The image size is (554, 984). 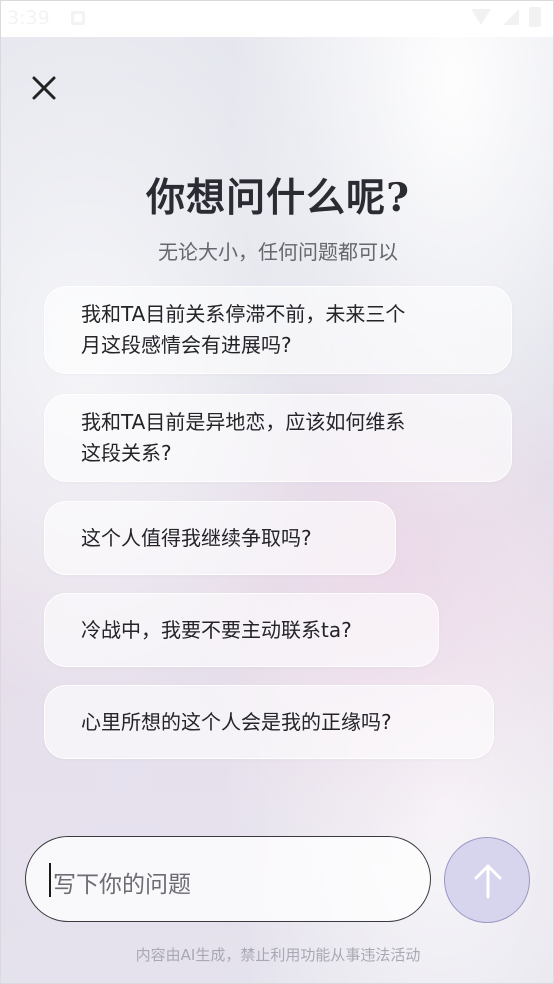 I want to click on suggestion-line: 我和TA目前关系停滞不前，未来三个, so click(x=243, y=314).